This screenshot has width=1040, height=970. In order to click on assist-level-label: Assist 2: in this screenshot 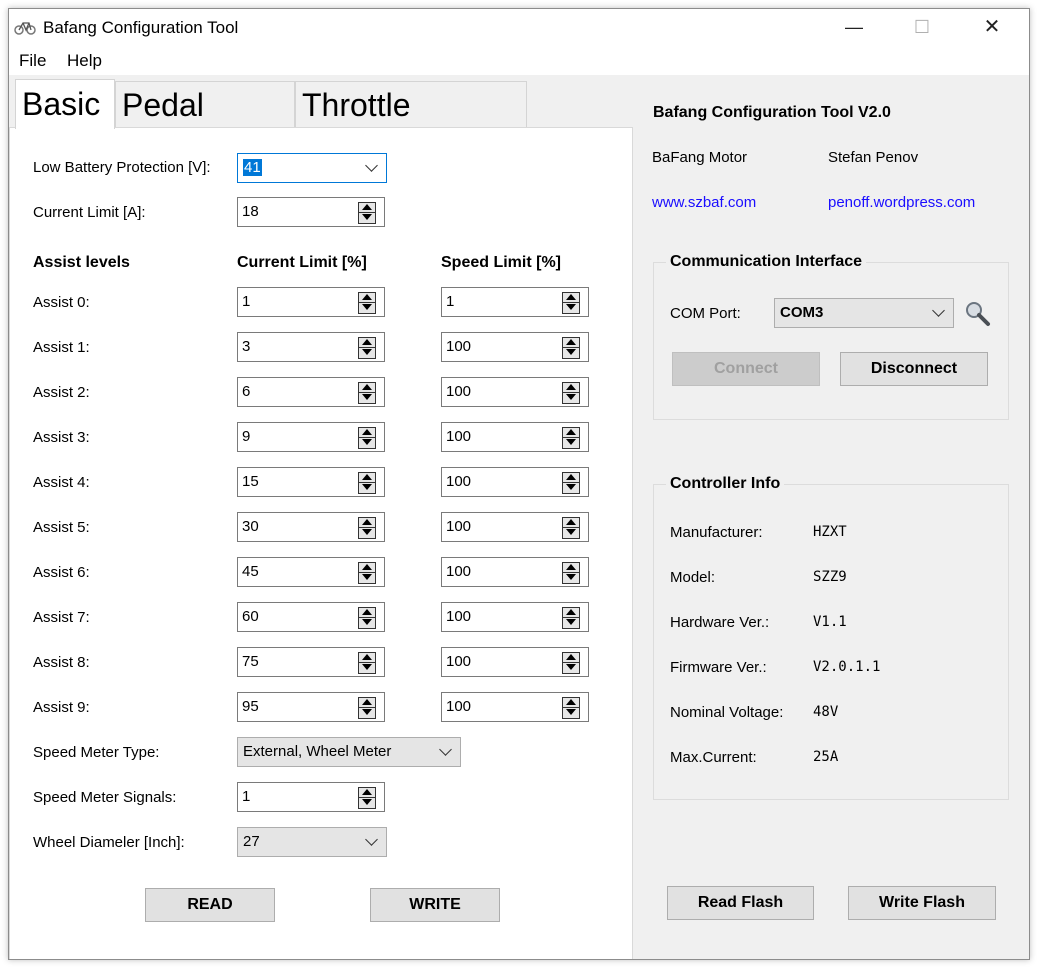, I will do `click(61, 392)`.